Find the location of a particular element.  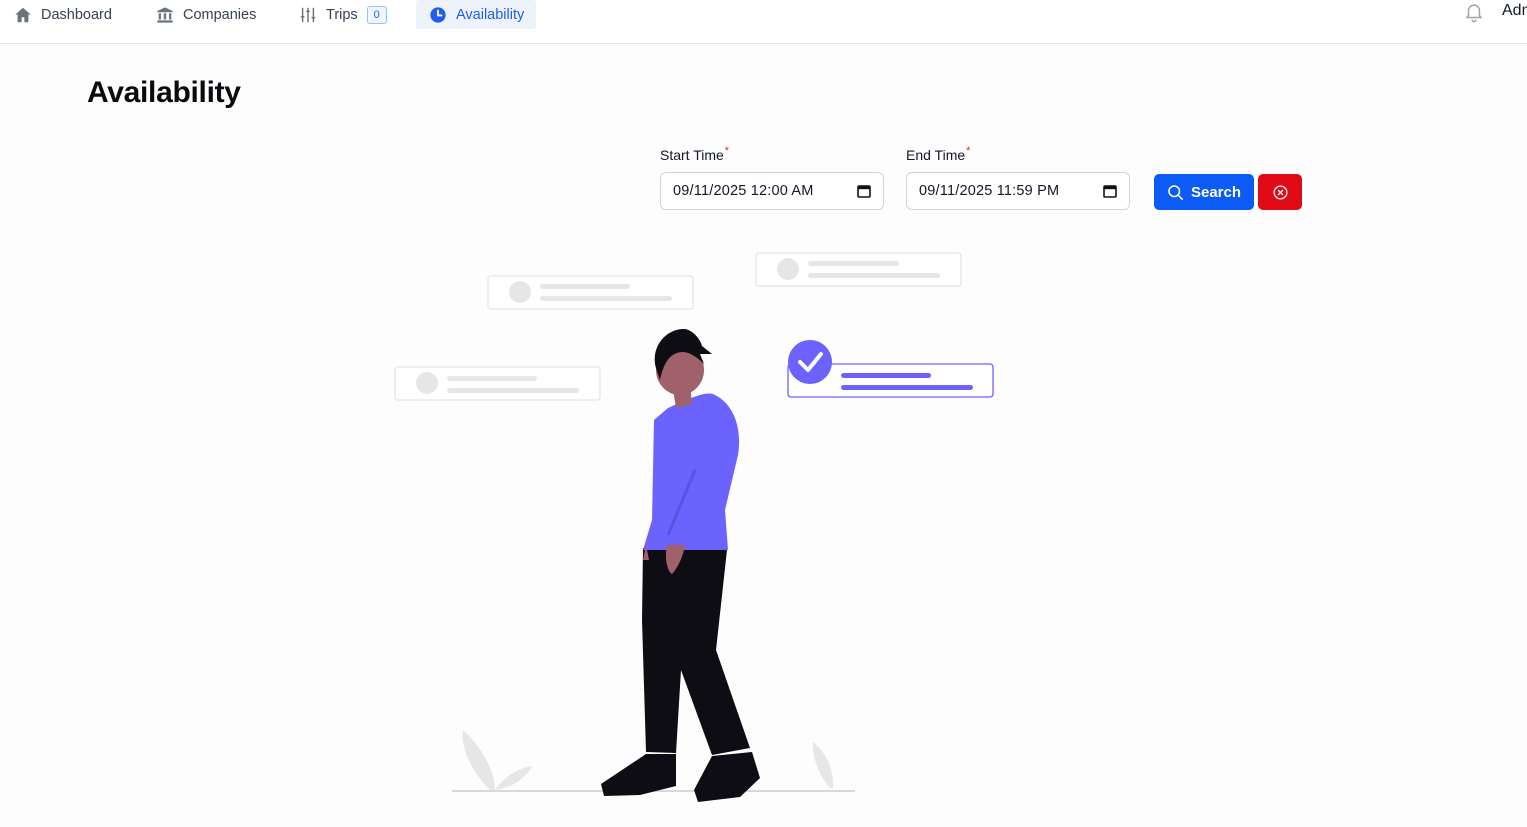

end-time-value: 09/11/2025 11:59 PM is located at coordinates (989, 191).